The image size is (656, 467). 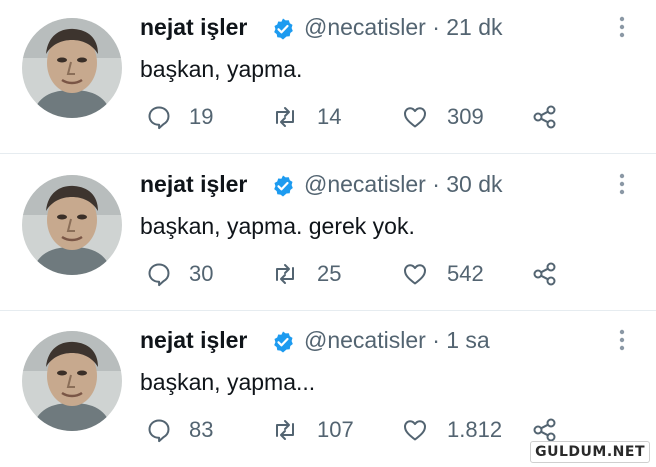 I want to click on tweet-timestamp: · 1 sa, so click(x=461, y=340).